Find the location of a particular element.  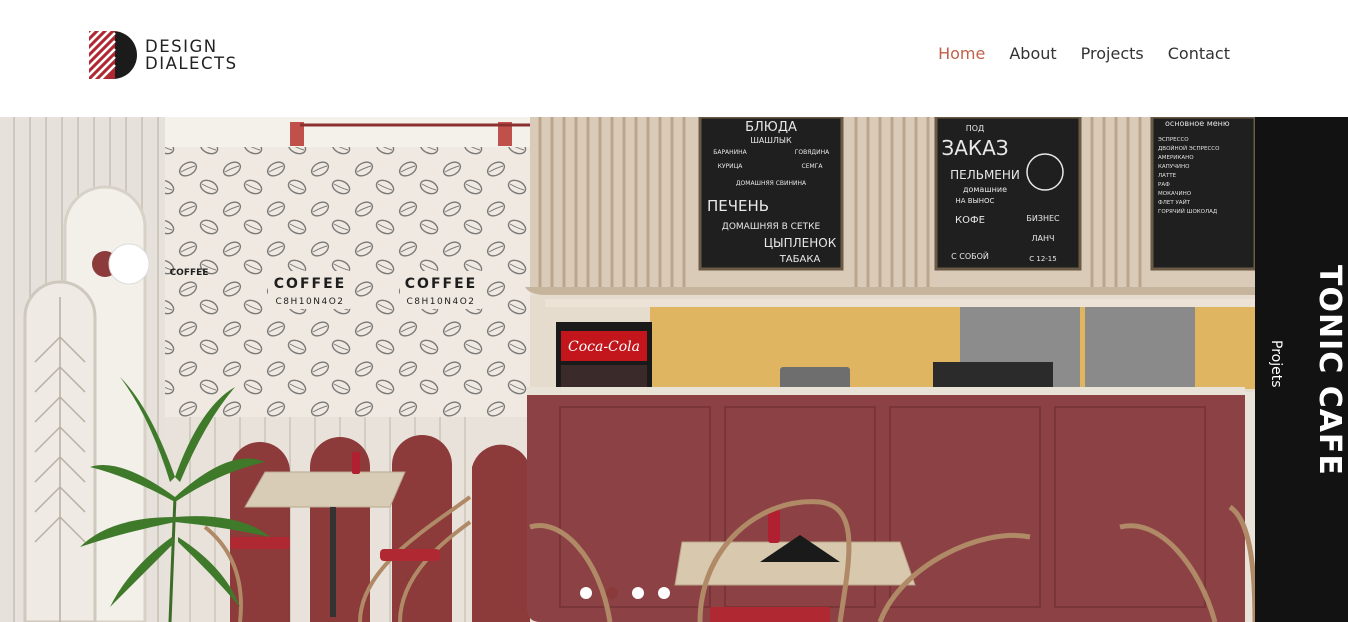

wall-text-coffee-side: COFFEE is located at coordinates (189, 273).